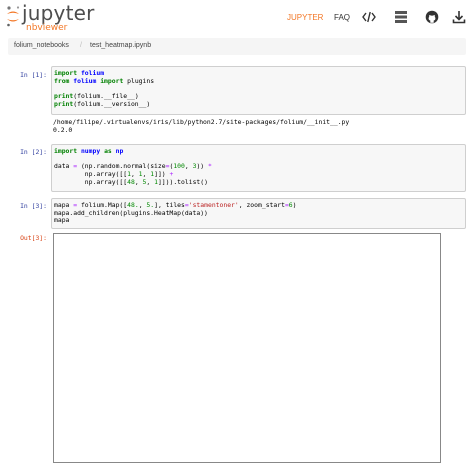  I want to click on code-token: )), so click(202, 166).